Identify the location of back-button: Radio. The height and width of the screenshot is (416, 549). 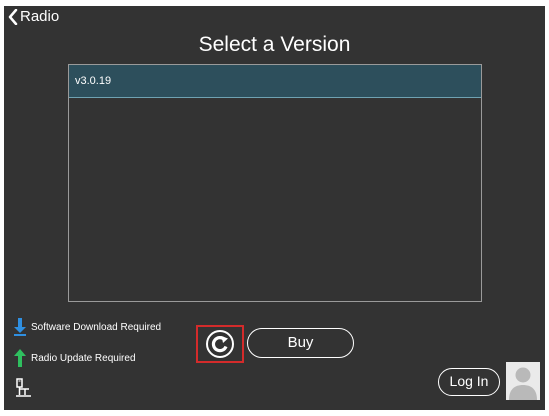
(33, 17).